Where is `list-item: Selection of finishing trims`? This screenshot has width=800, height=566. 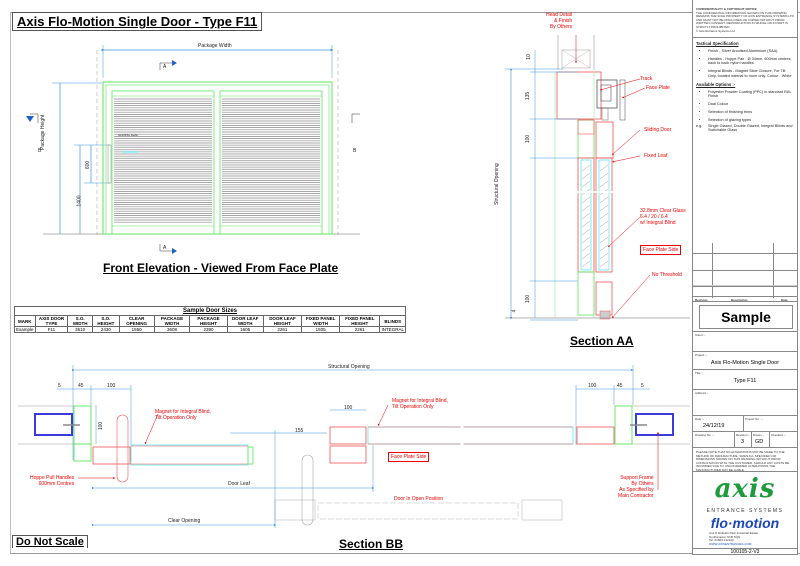 list-item: Selection of finishing trims is located at coordinates (751, 112).